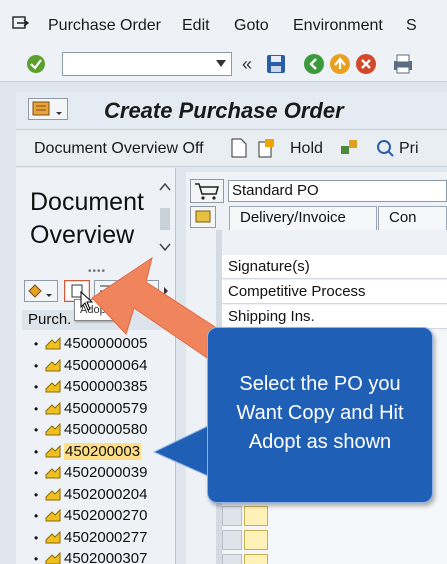 The image size is (447, 564). What do you see at coordinates (104, 26) in the screenshot?
I see `menu-purchase-order: Purchase Order` at bounding box center [104, 26].